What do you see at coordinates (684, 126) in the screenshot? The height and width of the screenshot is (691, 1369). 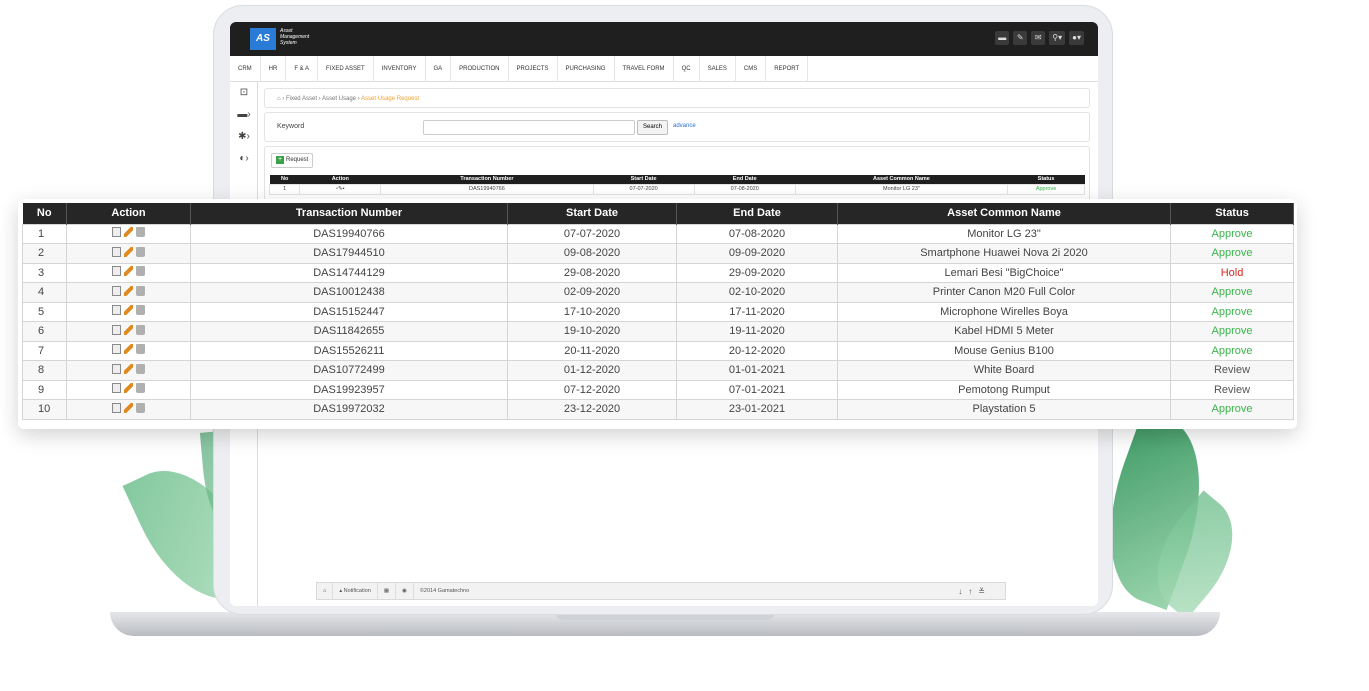 I see `advance-link: advance` at bounding box center [684, 126].